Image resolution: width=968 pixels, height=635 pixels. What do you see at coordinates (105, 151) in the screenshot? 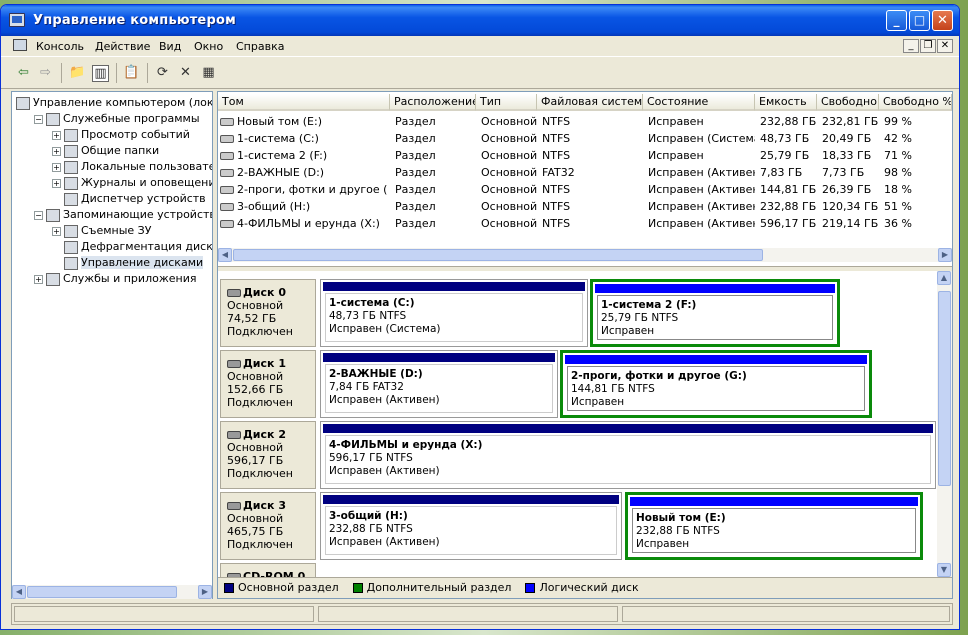
I see `tree-item: + Общие папки` at bounding box center [105, 151].